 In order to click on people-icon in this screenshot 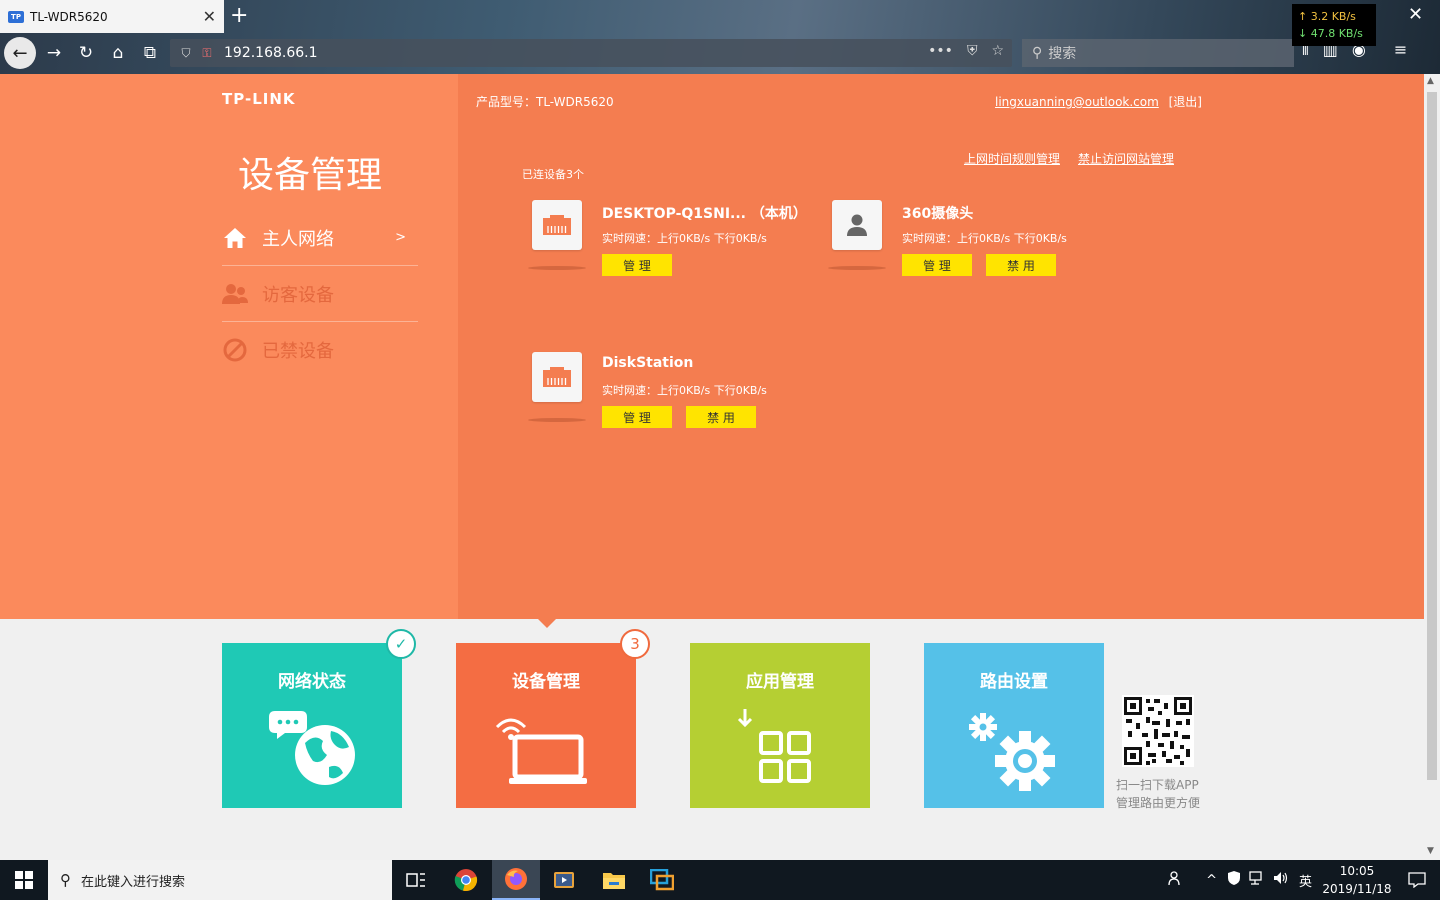, I will do `click(1176, 880)`.